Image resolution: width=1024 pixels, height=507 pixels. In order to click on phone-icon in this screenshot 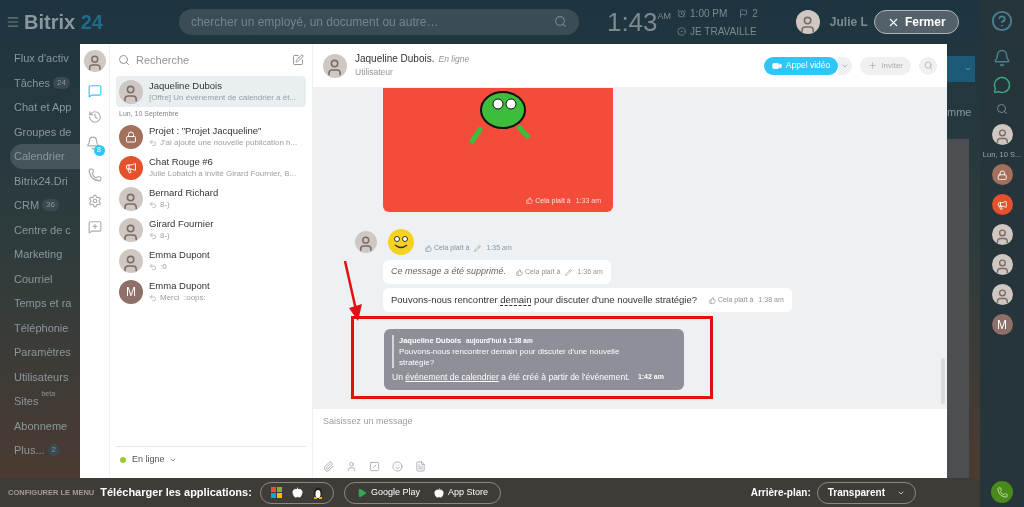, I will do `click(1002, 492)`.